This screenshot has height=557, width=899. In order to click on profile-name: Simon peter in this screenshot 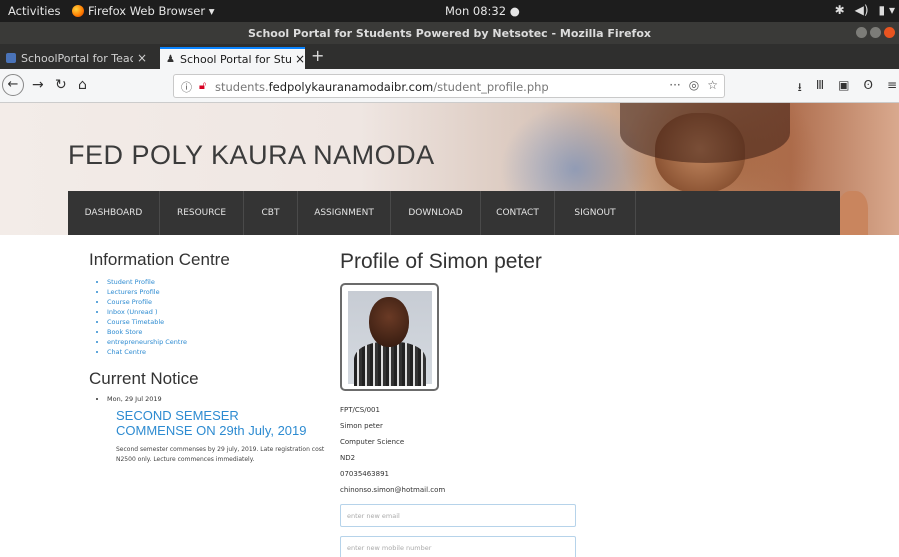, I will do `click(361, 426)`.